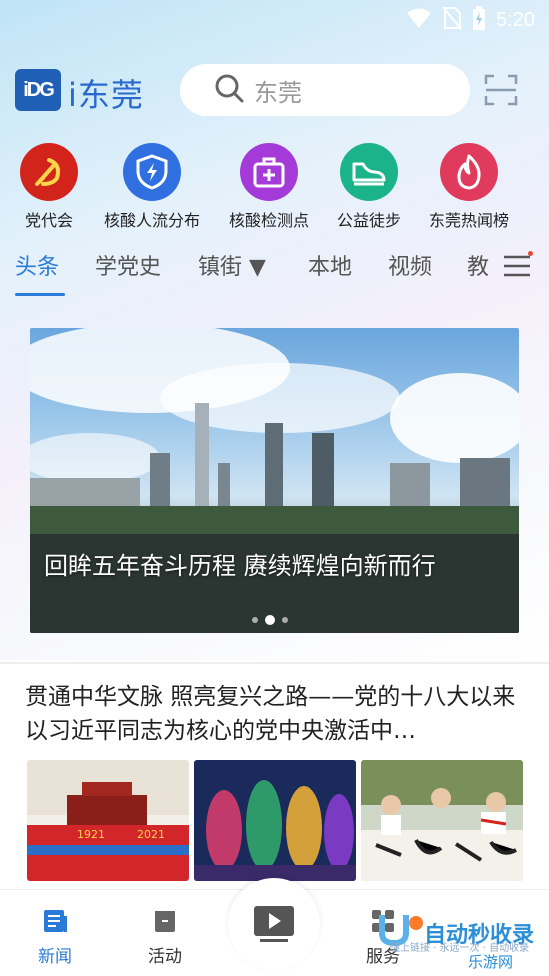  Describe the element at coordinates (269, 172) in the screenshot. I see `medical-kit-icon` at that location.